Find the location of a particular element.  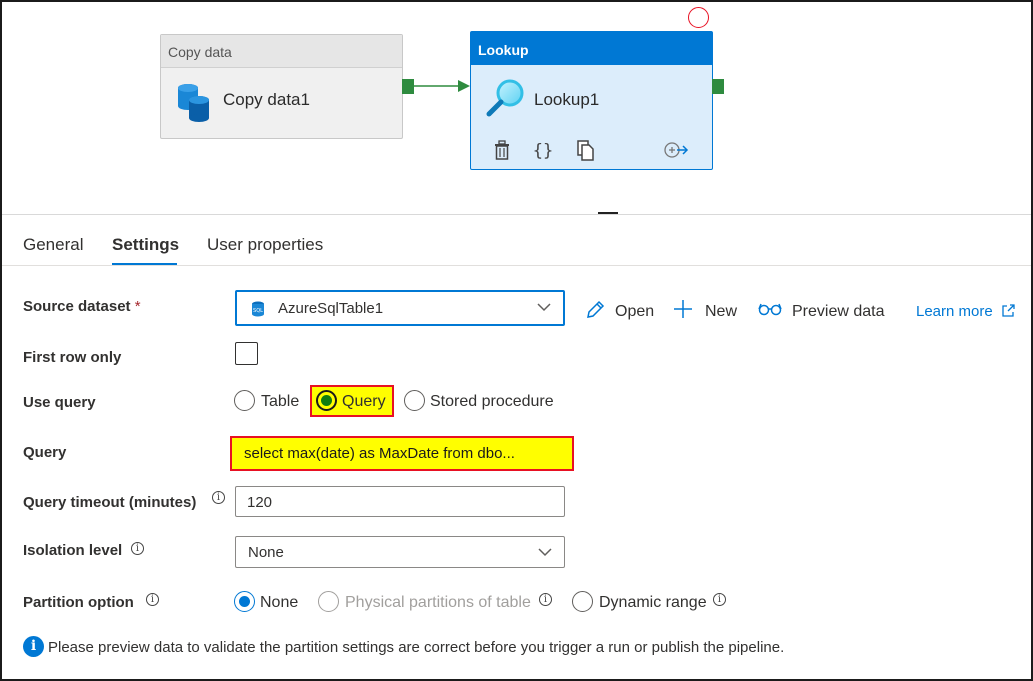

sql-icon: SQL is located at coordinates (258, 309).